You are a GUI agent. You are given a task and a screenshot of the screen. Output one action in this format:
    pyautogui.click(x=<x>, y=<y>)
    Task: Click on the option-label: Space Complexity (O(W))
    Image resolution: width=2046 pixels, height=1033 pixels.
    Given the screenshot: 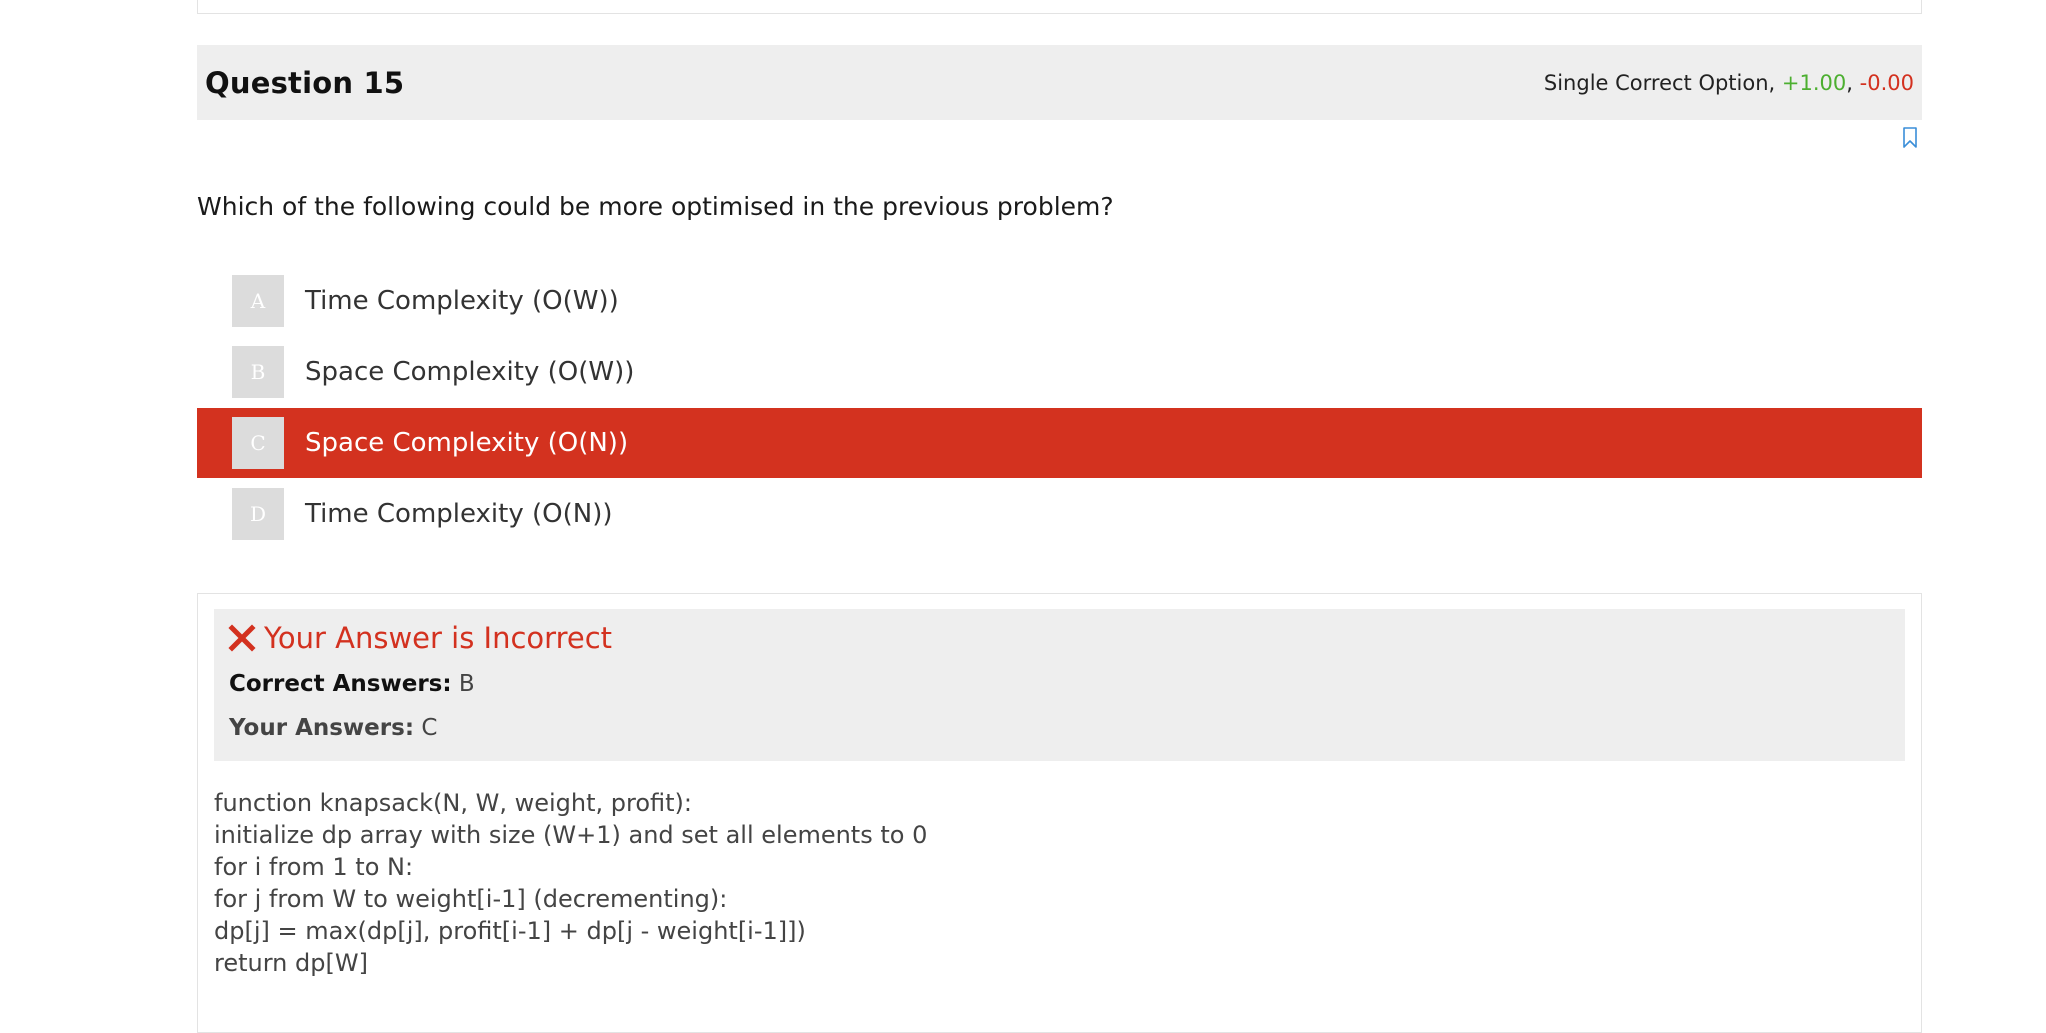 What is the action you would take?
    pyautogui.click(x=470, y=372)
    